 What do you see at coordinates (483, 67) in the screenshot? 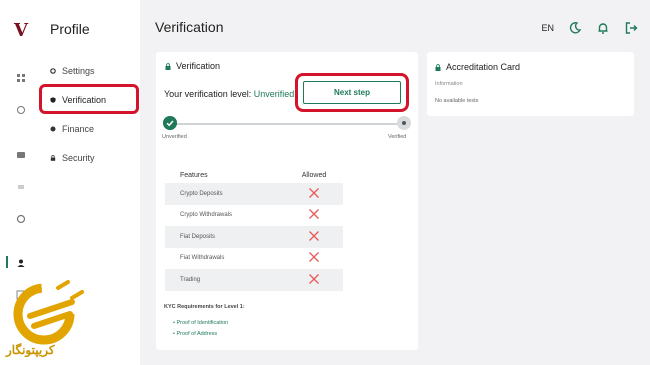
I see `card-title: Accreditation Card` at bounding box center [483, 67].